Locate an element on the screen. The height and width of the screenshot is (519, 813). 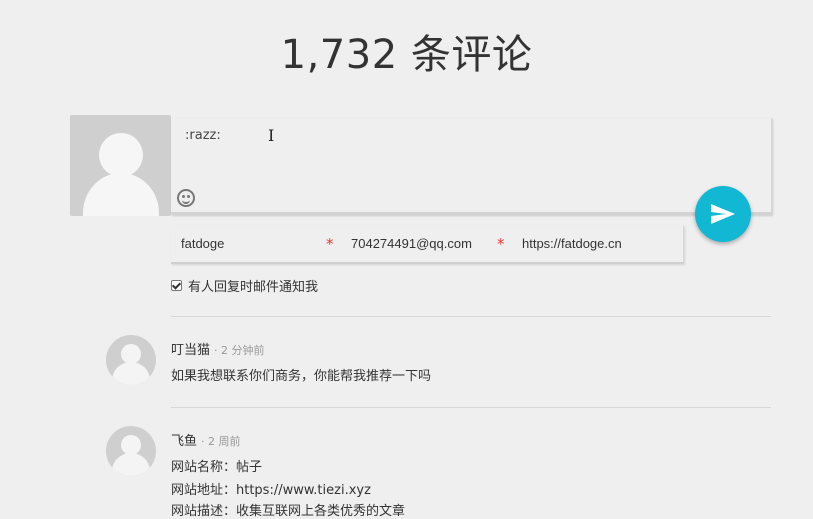
comment-text: :razz: is located at coordinates (203, 135).